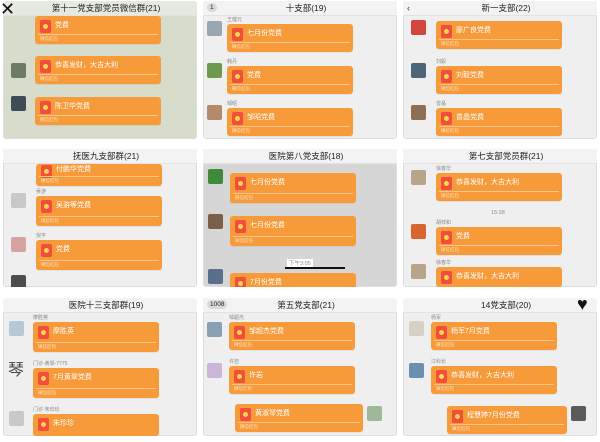 The image size is (600, 442). Describe the element at coordinates (72, 106) in the screenshot. I see `red-packet-text: 陈卫华党费` at that location.